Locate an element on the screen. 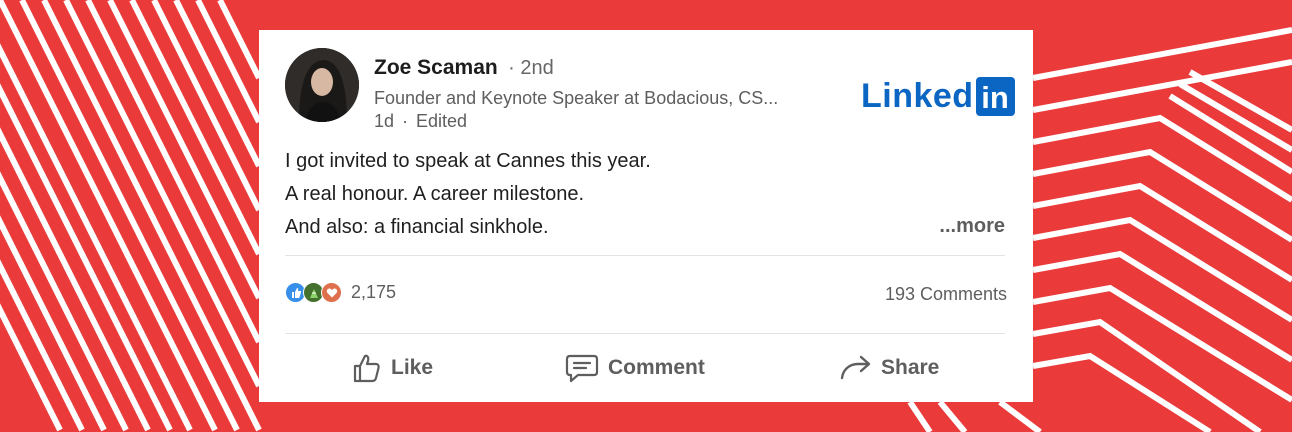 The width and height of the screenshot is (1292, 432). connection-degree: · 2nd is located at coordinates (531, 68).